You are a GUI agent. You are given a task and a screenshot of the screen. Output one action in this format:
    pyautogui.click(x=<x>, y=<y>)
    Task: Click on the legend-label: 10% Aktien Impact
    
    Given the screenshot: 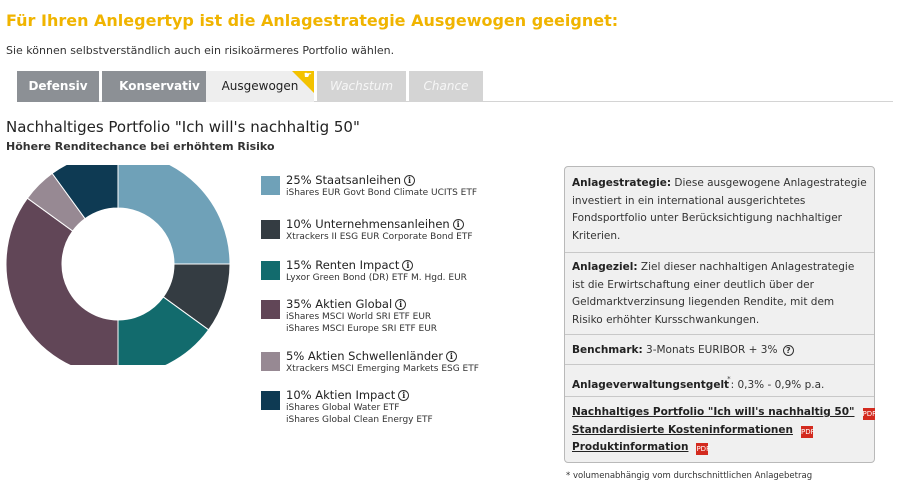 What is the action you would take?
    pyautogui.click(x=341, y=395)
    